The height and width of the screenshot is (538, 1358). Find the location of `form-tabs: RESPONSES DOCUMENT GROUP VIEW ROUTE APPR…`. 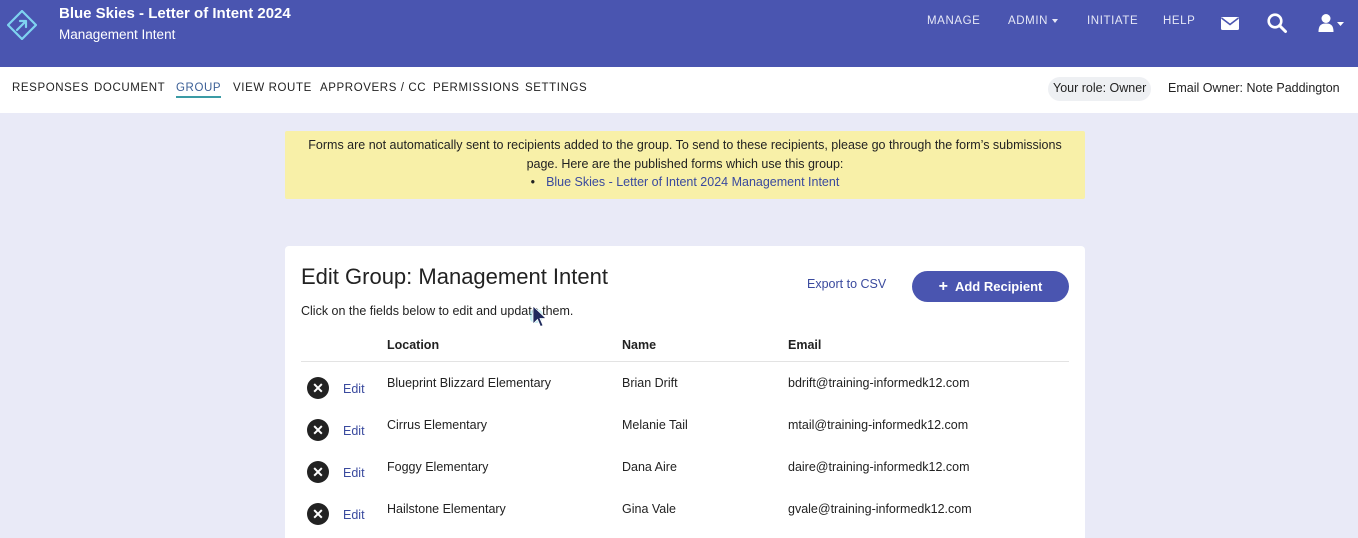

form-tabs: RESPONSES DOCUMENT GROUP VIEW ROUTE APPR… is located at coordinates (679, 90).